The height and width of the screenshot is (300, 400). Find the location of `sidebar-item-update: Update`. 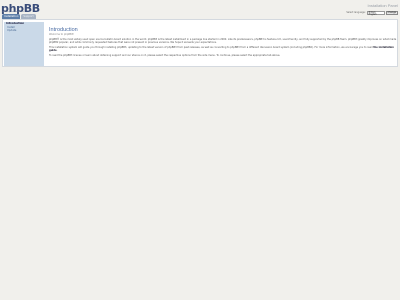

sidebar-item-update: Update is located at coordinates (24, 31).